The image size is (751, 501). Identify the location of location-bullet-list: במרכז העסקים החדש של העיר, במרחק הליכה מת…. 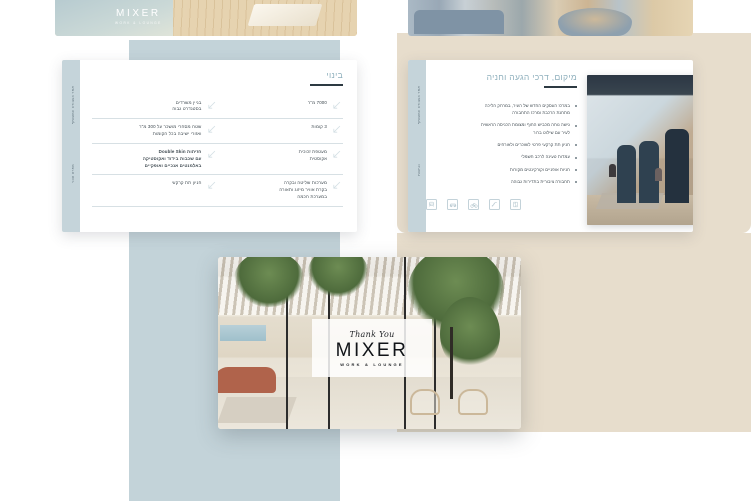
(501, 144).